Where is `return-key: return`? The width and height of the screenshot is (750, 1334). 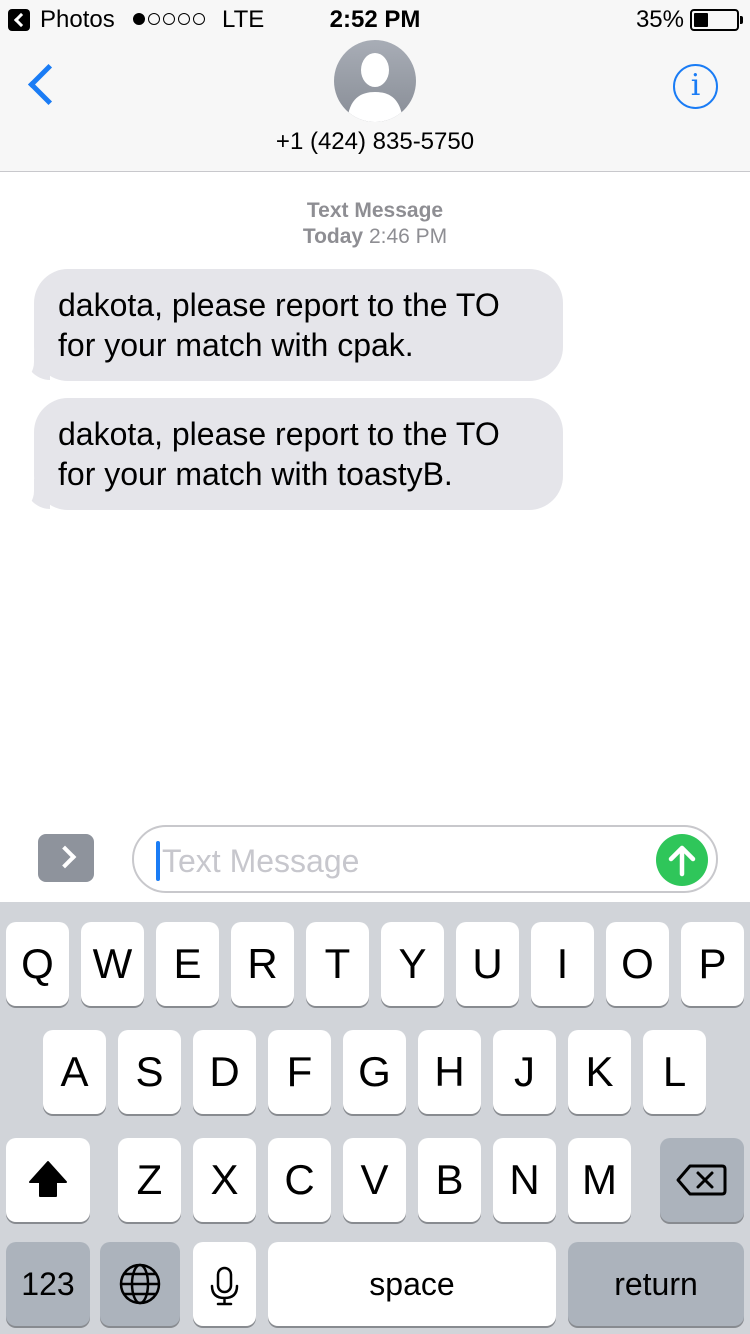 return-key: return is located at coordinates (656, 1284).